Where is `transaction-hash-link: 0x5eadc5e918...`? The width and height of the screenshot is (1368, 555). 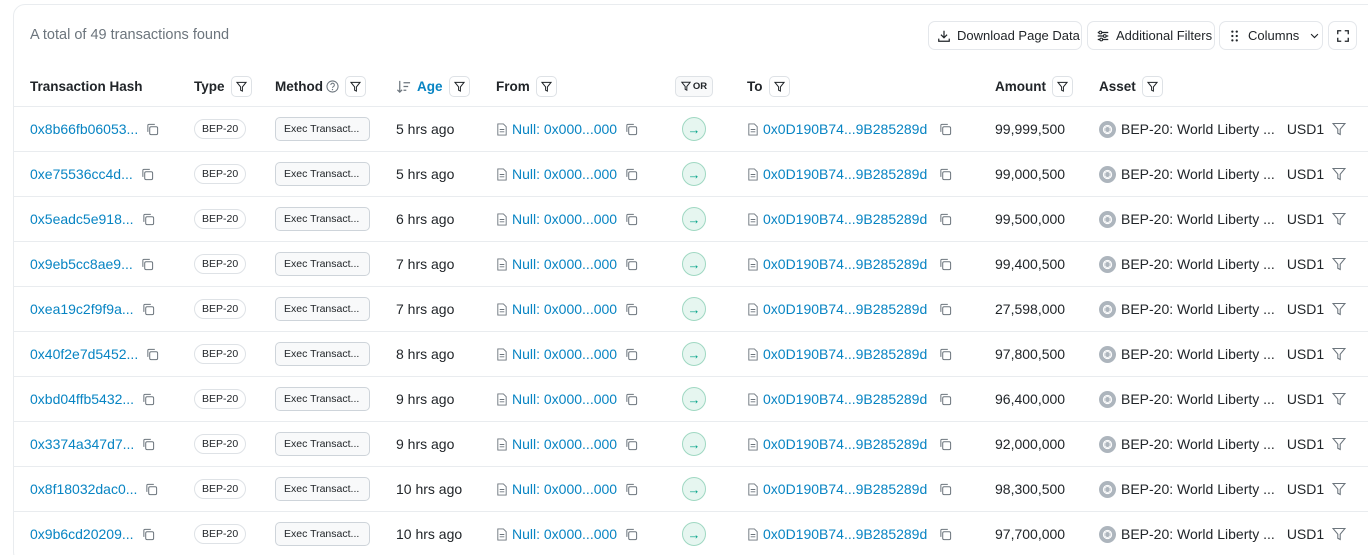 transaction-hash-link: 0x5eadc5e918... is located at coordinates (82, 219).